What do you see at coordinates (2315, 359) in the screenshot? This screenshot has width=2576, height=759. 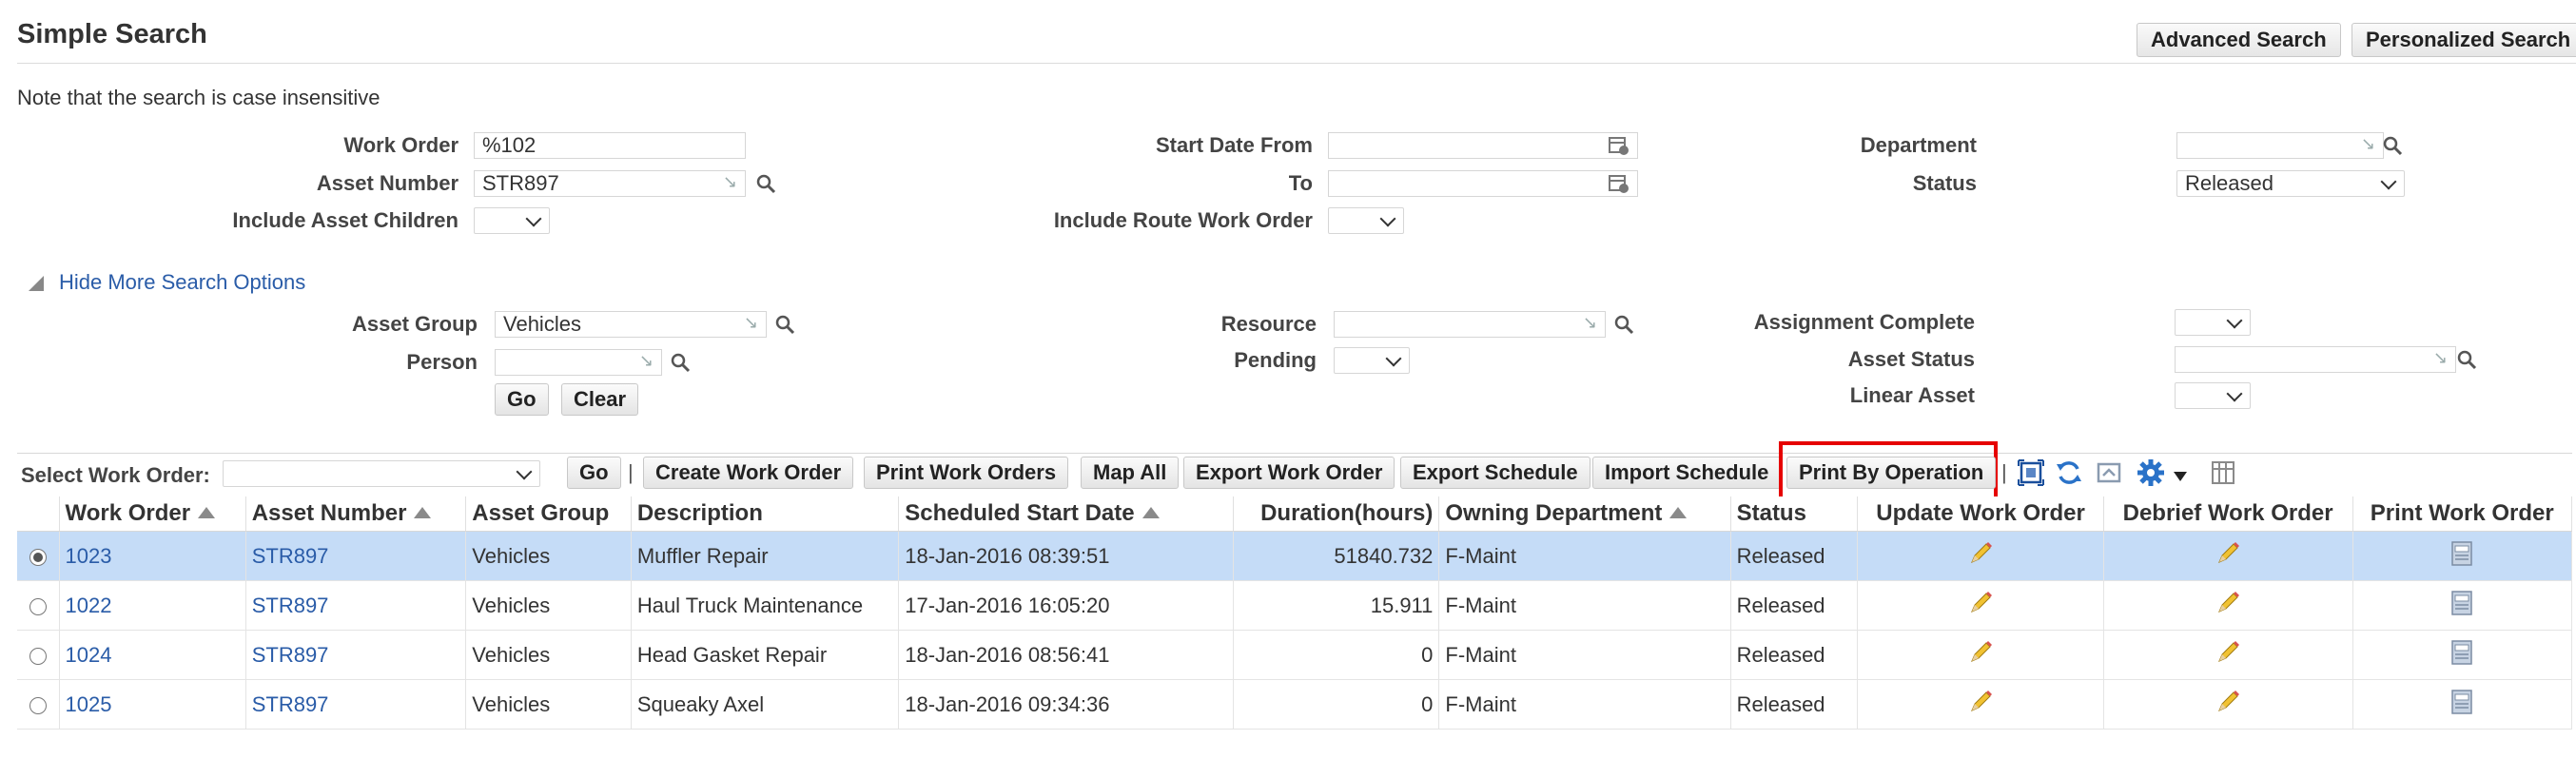 I see `asset-status-input: ↘` at bounding box center [2315, 359].